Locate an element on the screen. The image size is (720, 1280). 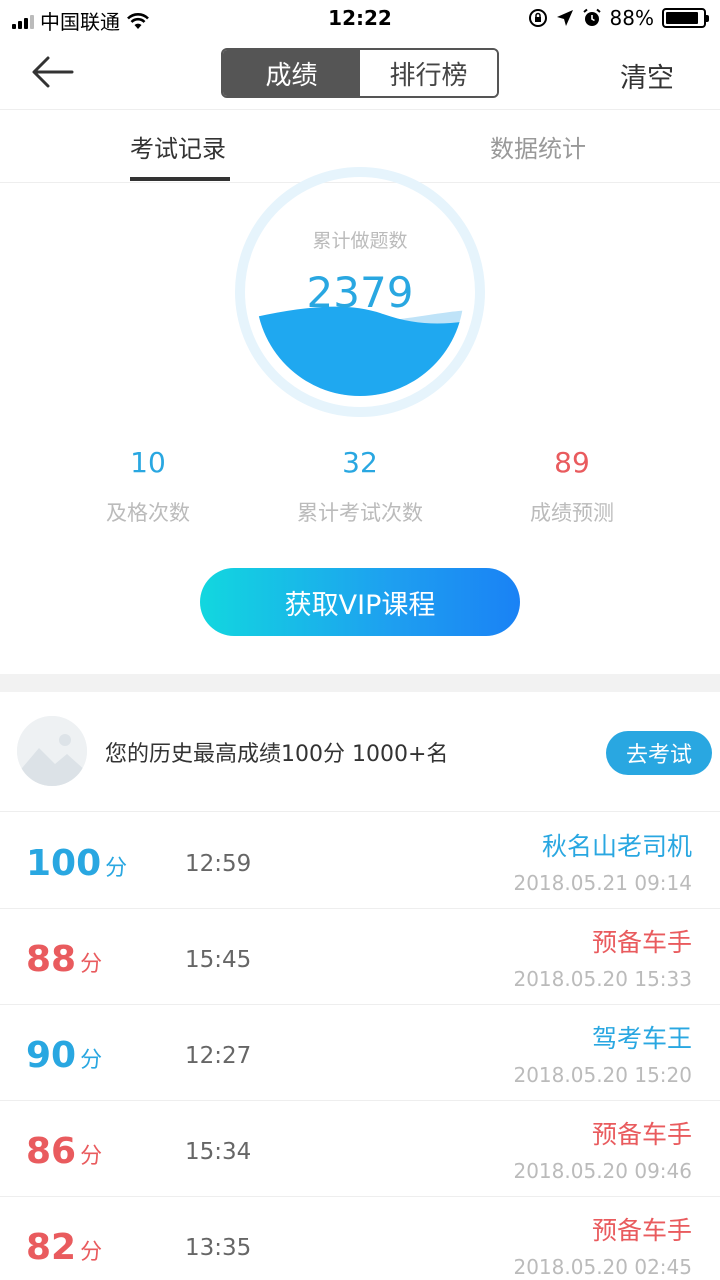
record-score: 90 分 is located at coordinates (64, 1055).